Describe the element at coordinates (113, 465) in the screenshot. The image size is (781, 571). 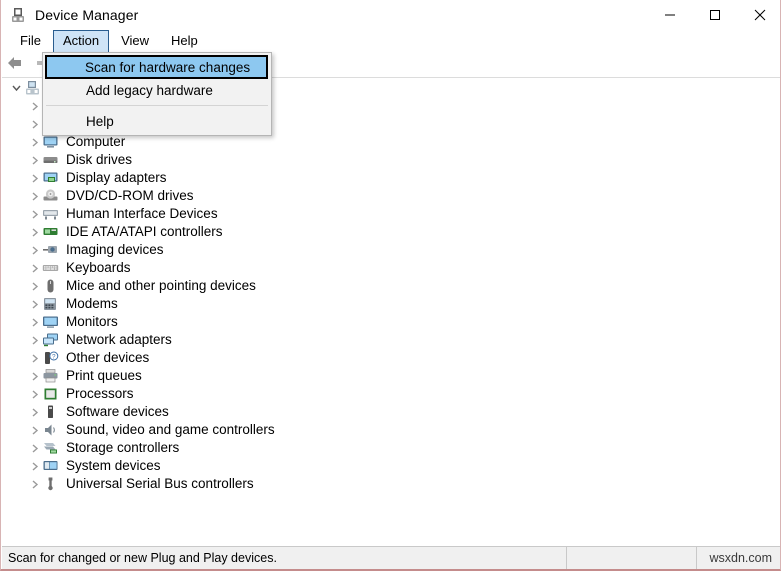
I see `tree-item-label: System devices` at that location.